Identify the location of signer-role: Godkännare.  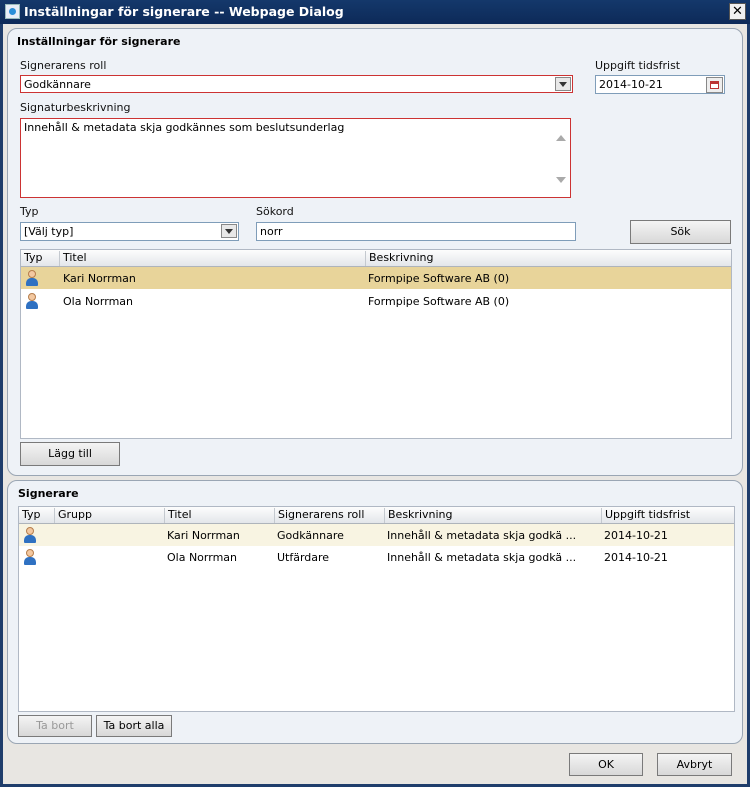
(310, 535).